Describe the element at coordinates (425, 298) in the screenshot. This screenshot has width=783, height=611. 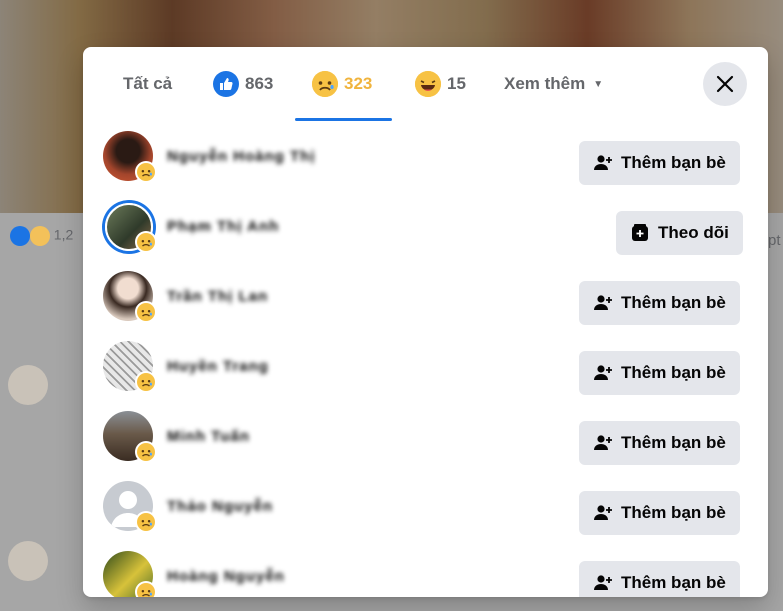
I see `list-item: Trần Thị Lan Thêm bạn bè` at that location.